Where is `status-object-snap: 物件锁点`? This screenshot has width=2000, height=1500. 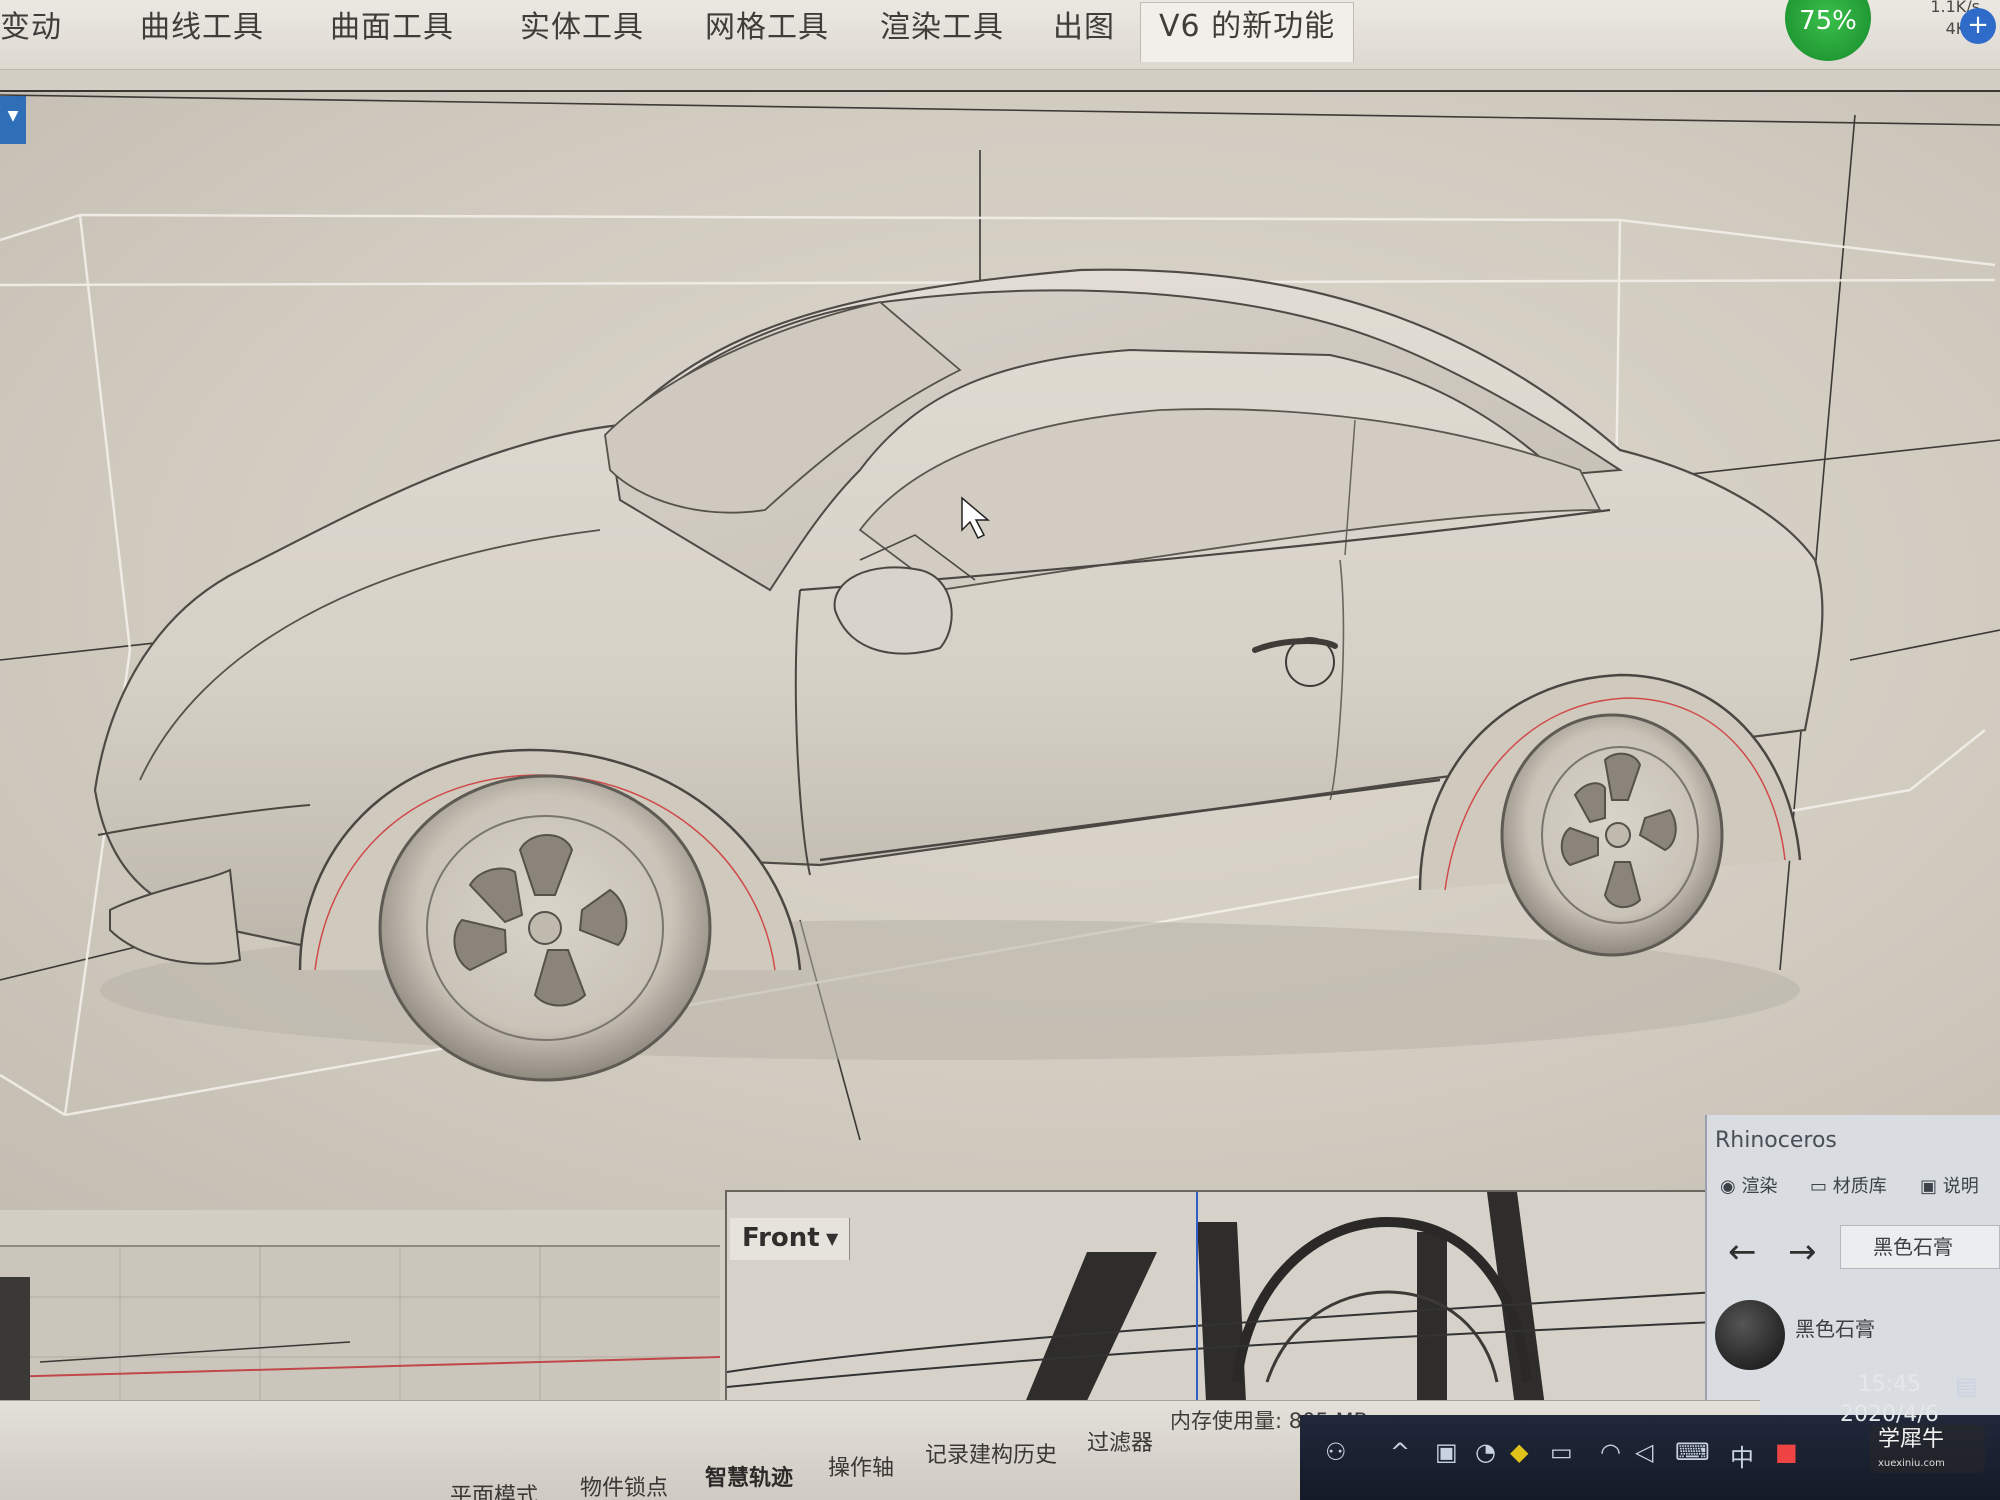
status-object-snap: 物件锁点 is located at coordinates (624, 1485).